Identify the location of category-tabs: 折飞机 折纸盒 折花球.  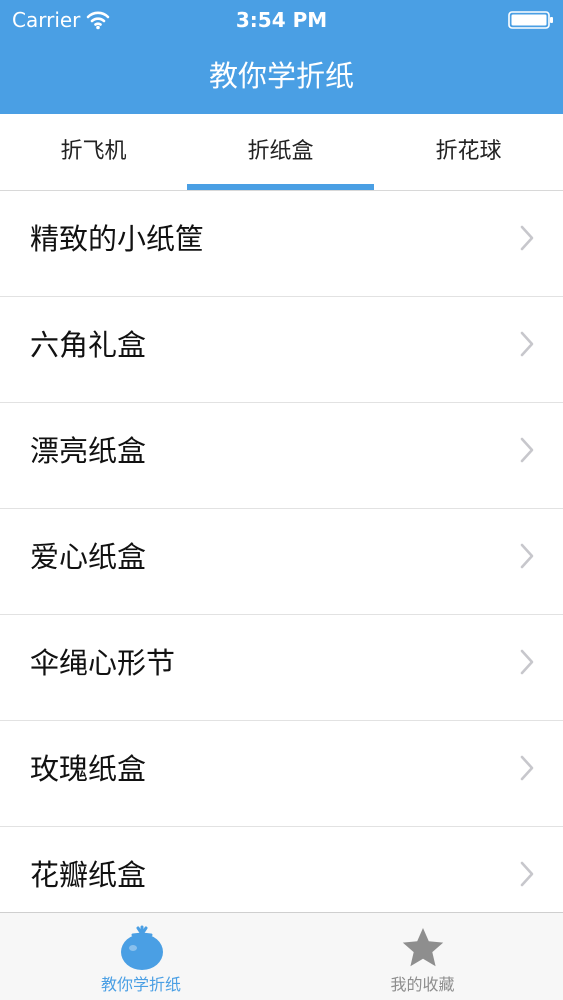
(281, 152).